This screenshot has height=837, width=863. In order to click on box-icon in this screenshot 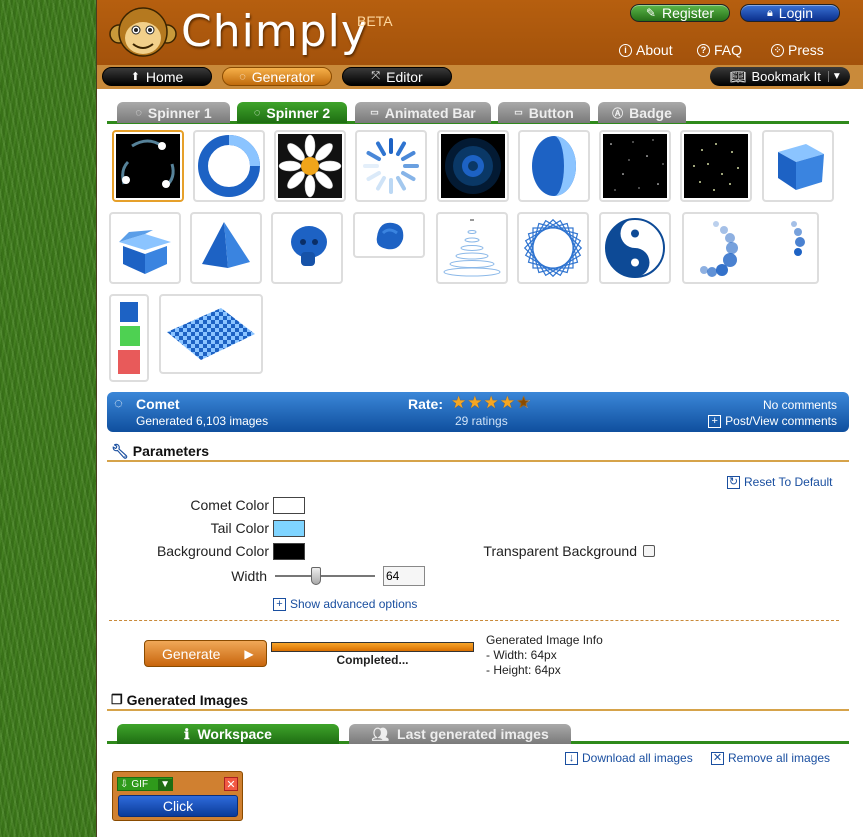, I will do `click(145, 252)`.